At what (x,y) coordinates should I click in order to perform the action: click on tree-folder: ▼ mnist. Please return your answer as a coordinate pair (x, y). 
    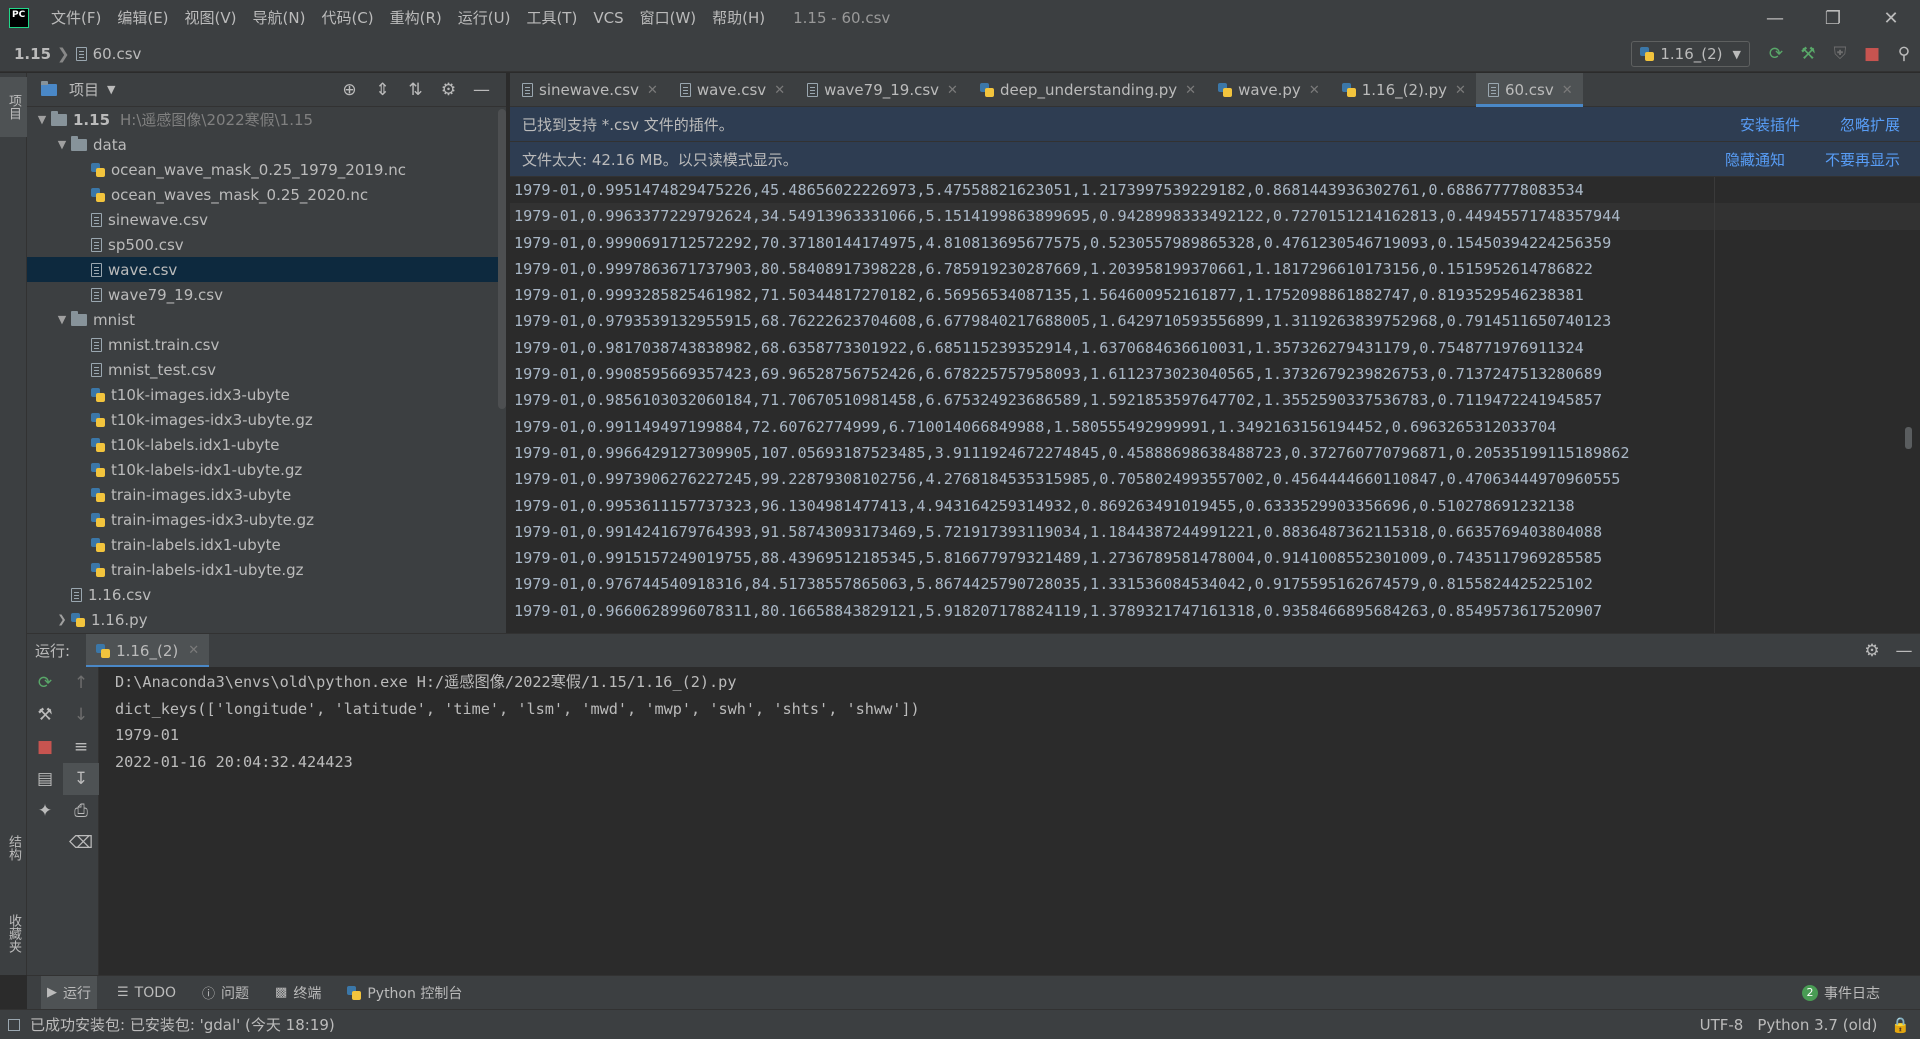
    Looking at the image, I should click on (266, 319).